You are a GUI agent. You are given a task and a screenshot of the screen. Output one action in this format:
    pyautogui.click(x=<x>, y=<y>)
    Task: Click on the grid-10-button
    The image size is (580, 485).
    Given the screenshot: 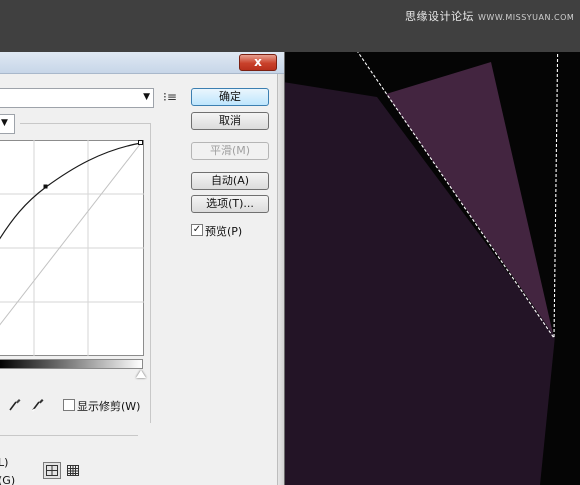 What is the action you would take?
    pyautogui.click(x=73, y=470)
    